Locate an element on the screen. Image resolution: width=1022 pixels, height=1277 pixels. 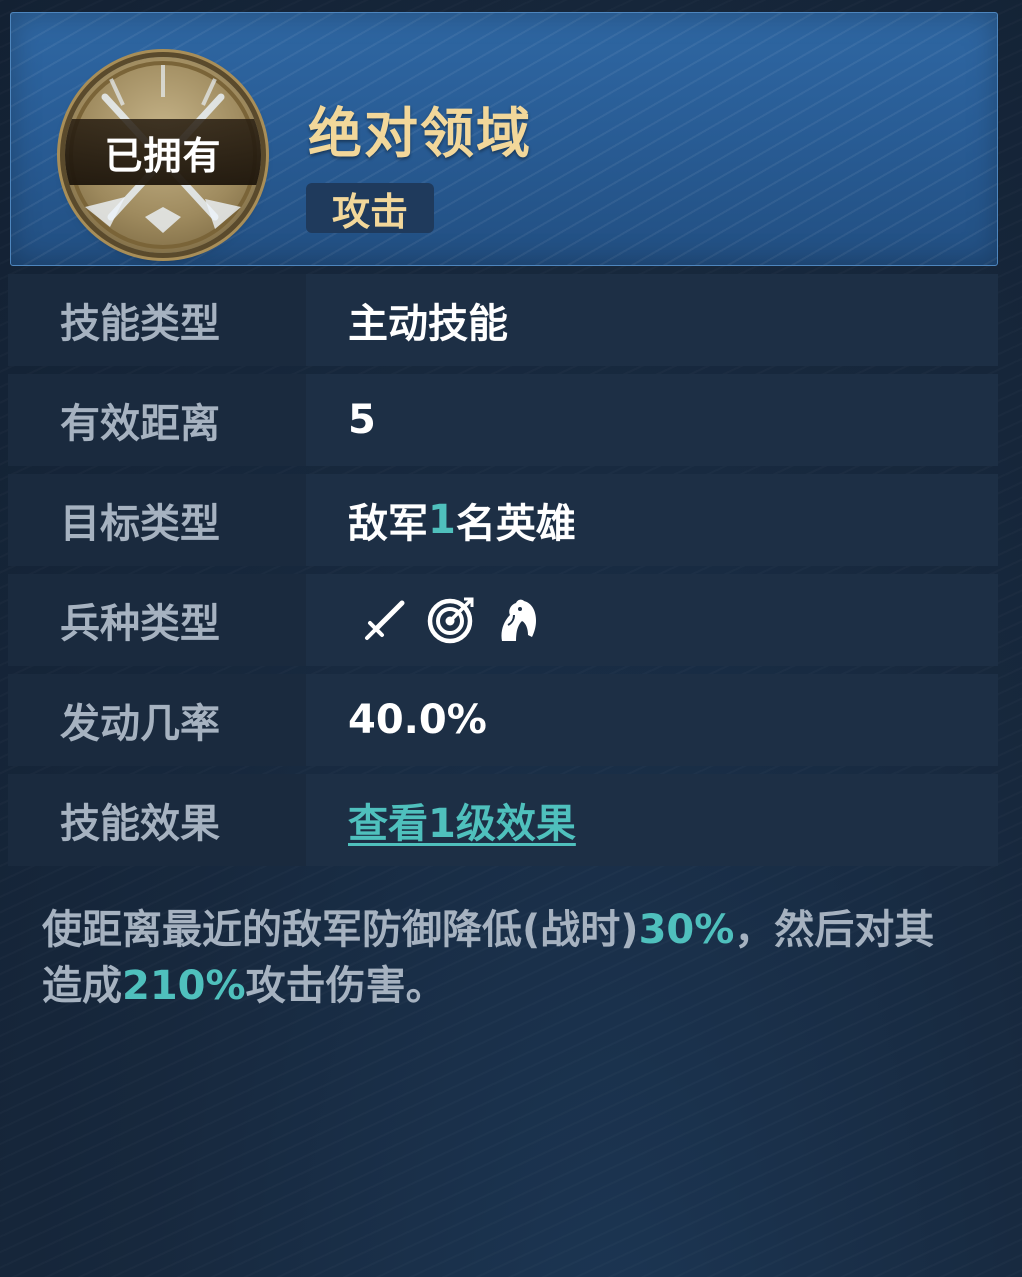
troop-icons is located at coordinates (451, 620).